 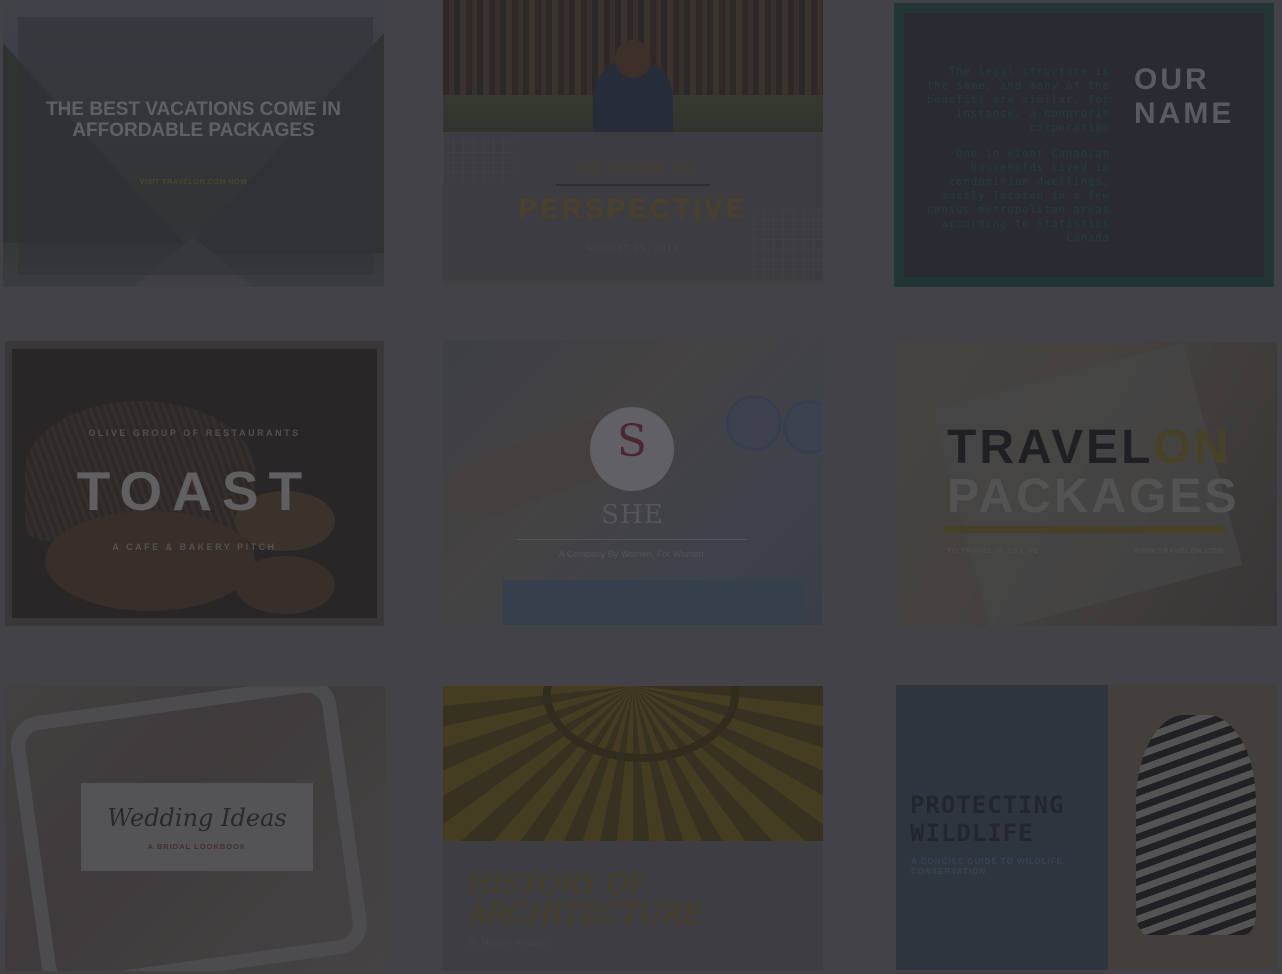 I want to click on template-card-perspective: THE POWER OF PERSPECTIVE AUGUST 15, 2016, so click(x=633, y=142).